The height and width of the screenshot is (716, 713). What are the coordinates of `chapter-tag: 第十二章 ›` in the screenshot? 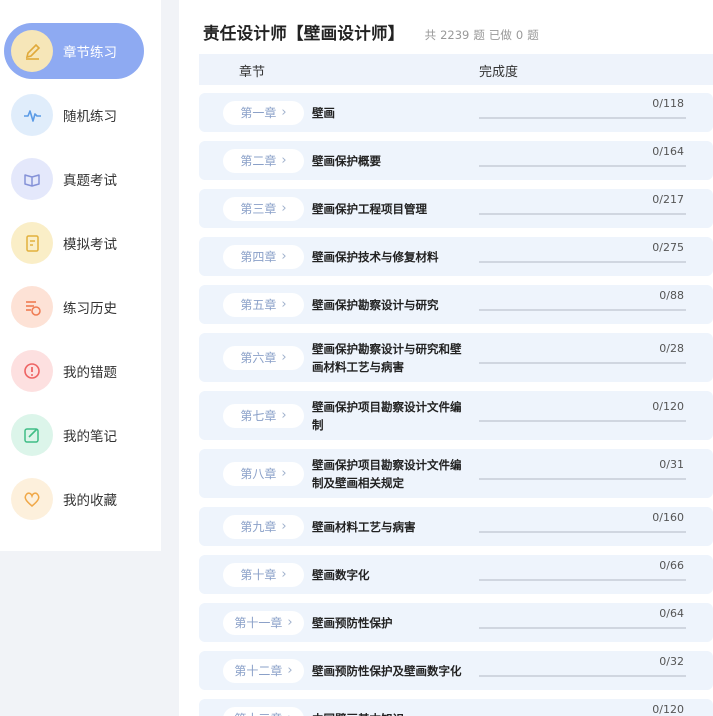 It's located at (263, 670).